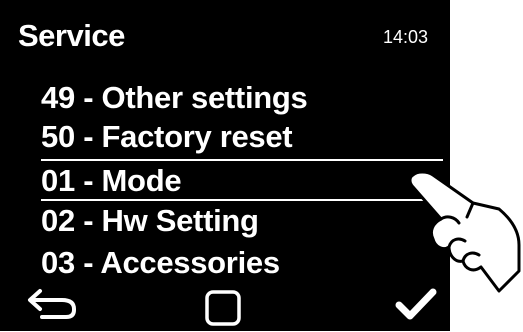  I want to click on menu-item-factory-reset: 50 - Factory reset, so click(167, 137).